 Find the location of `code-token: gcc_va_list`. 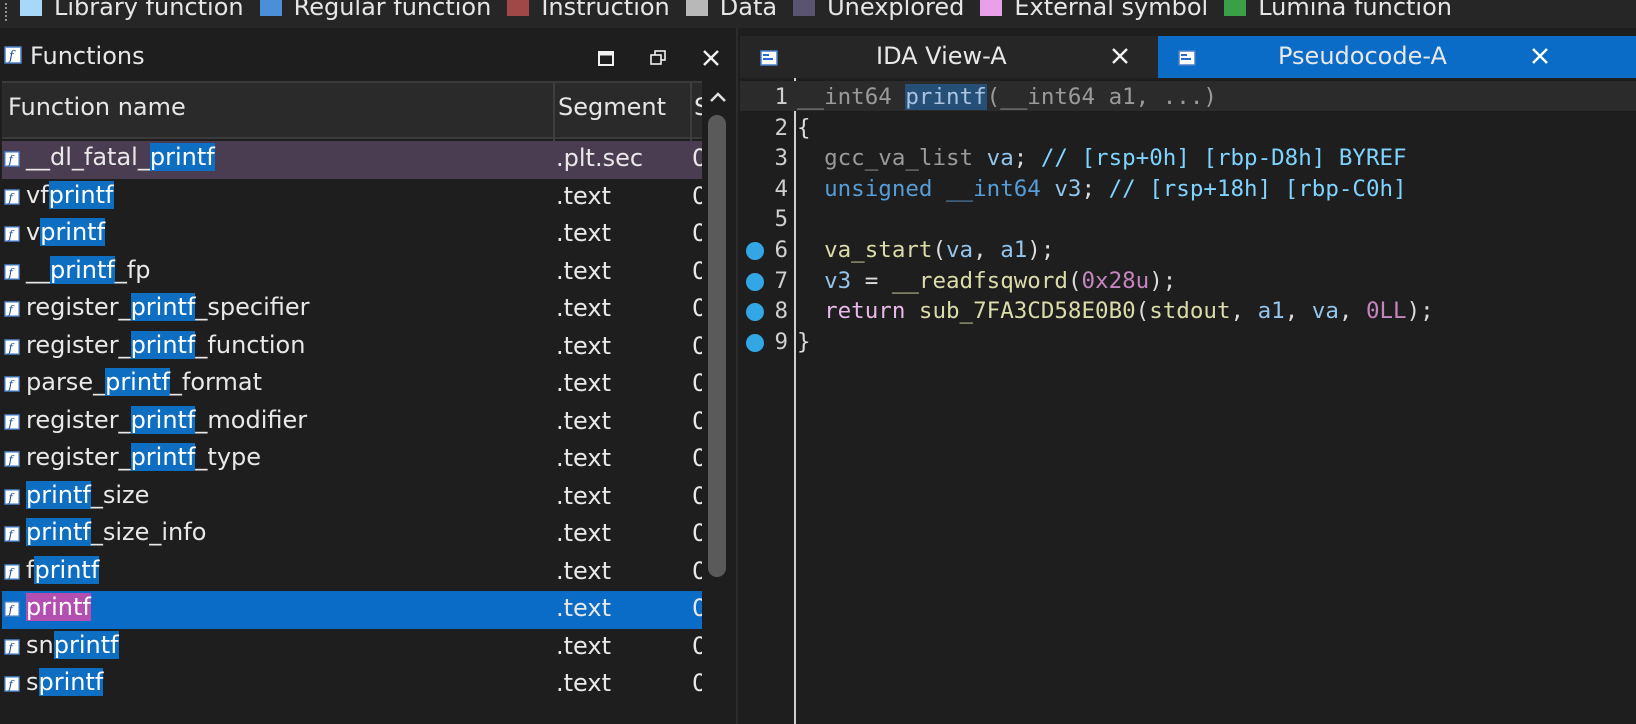

code-token: gcc_va_list is located at coordinates (892, 158).